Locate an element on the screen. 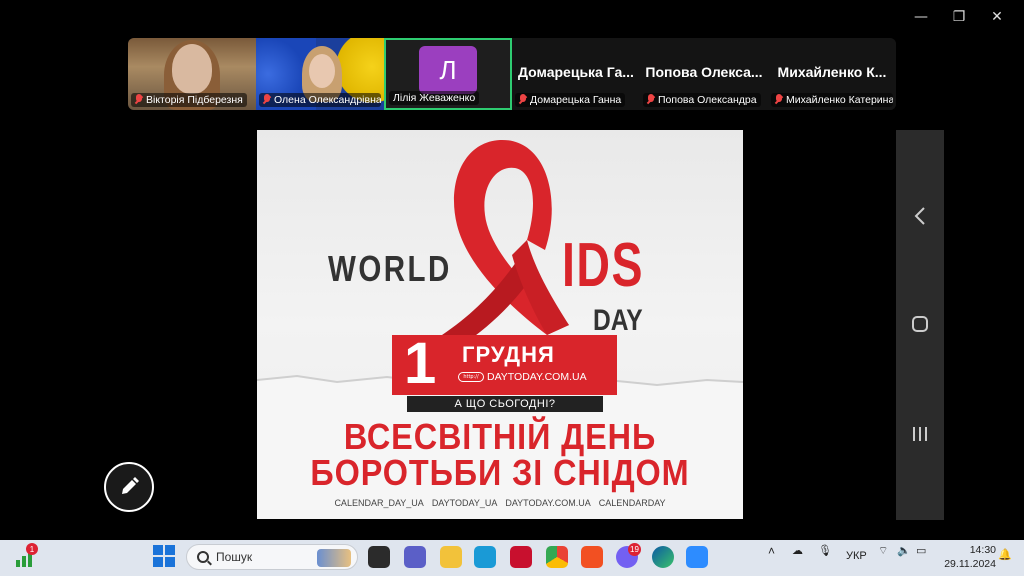 This screenshot has height=576, width=1024. start-button is located at coordinates (164, 556).